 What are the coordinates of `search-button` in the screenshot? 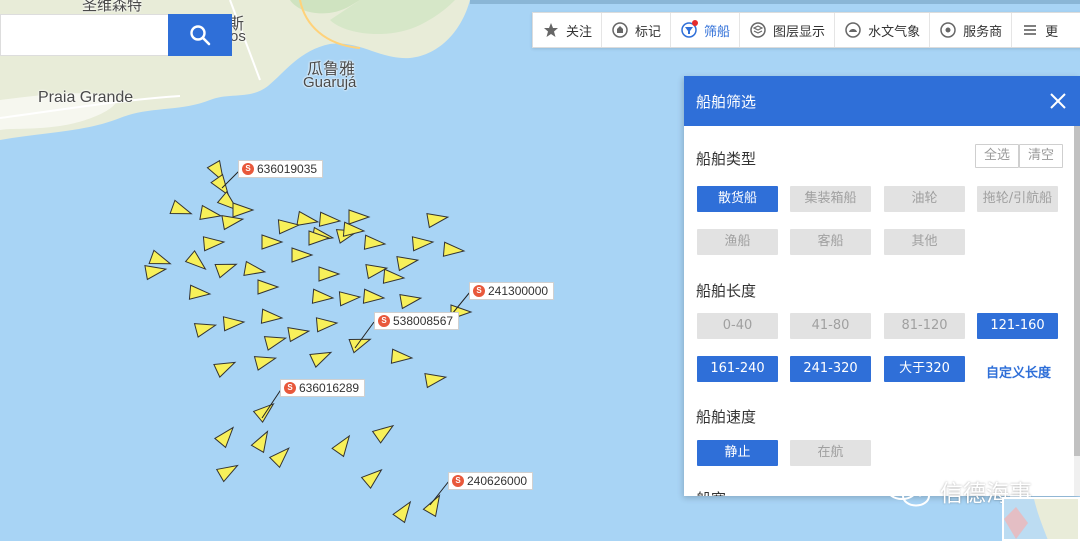 It's located at (200, 35).